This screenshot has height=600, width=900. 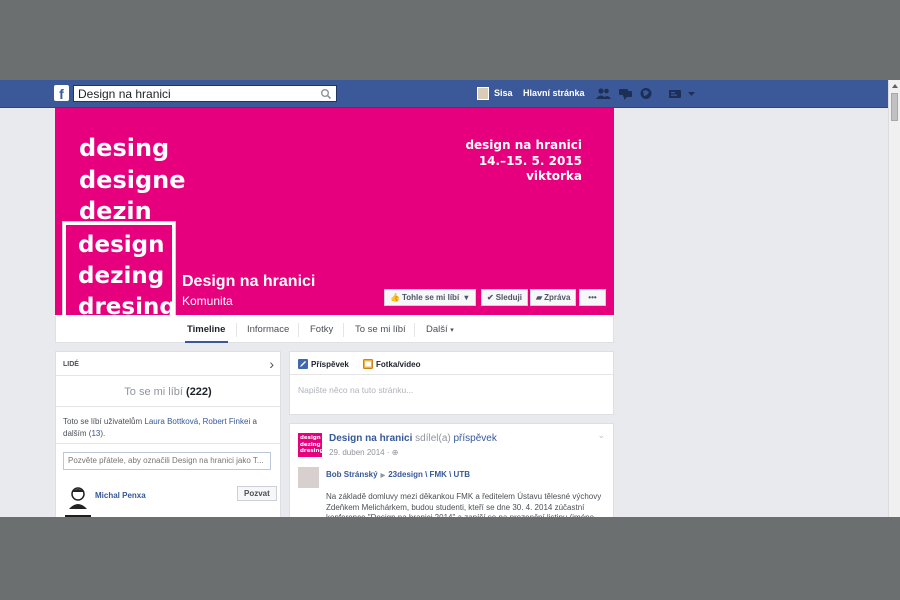 I want to click on post-timestamp: 29. duben 2014 · ⊕, so click(x=363, y=452).